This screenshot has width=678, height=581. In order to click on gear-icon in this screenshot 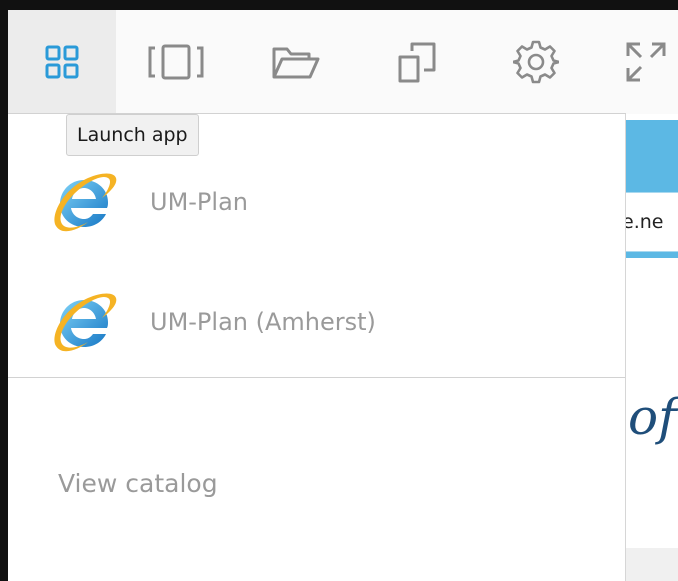, I will do `click(536, 62)`.